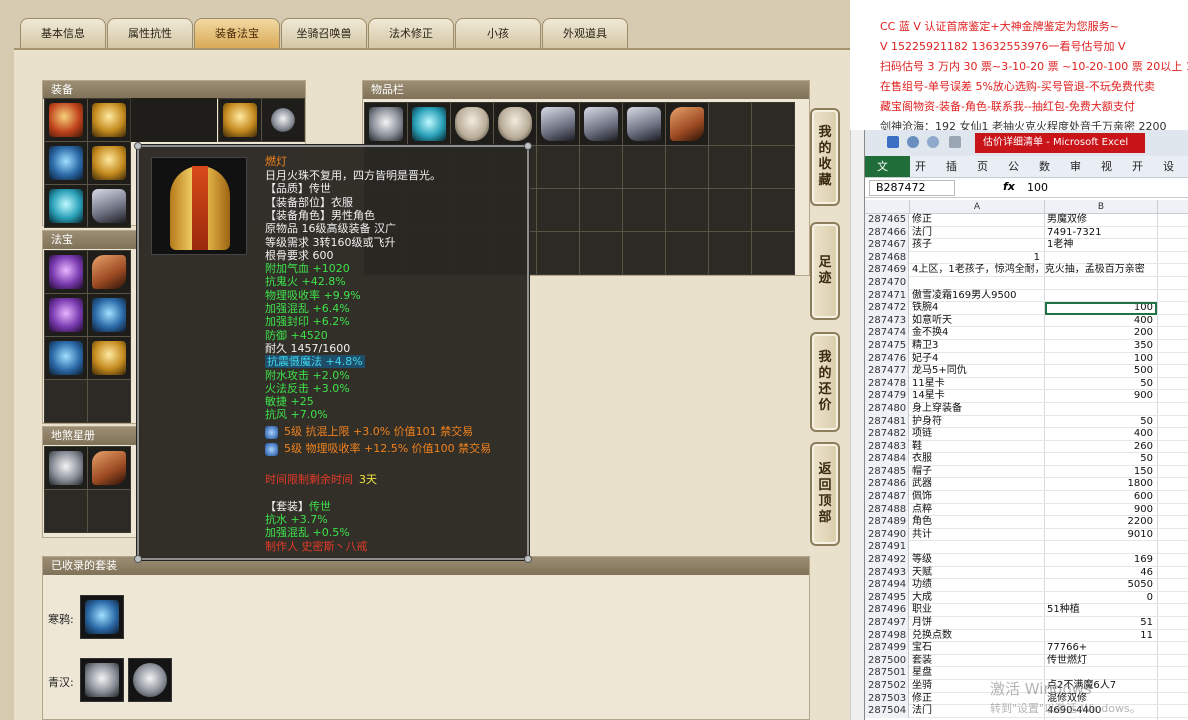 This screenshot has width=1188, height=720. Describe the element at coordinates (109, 511) in the screenshot. I see `spirit-slot-empty` at that location.